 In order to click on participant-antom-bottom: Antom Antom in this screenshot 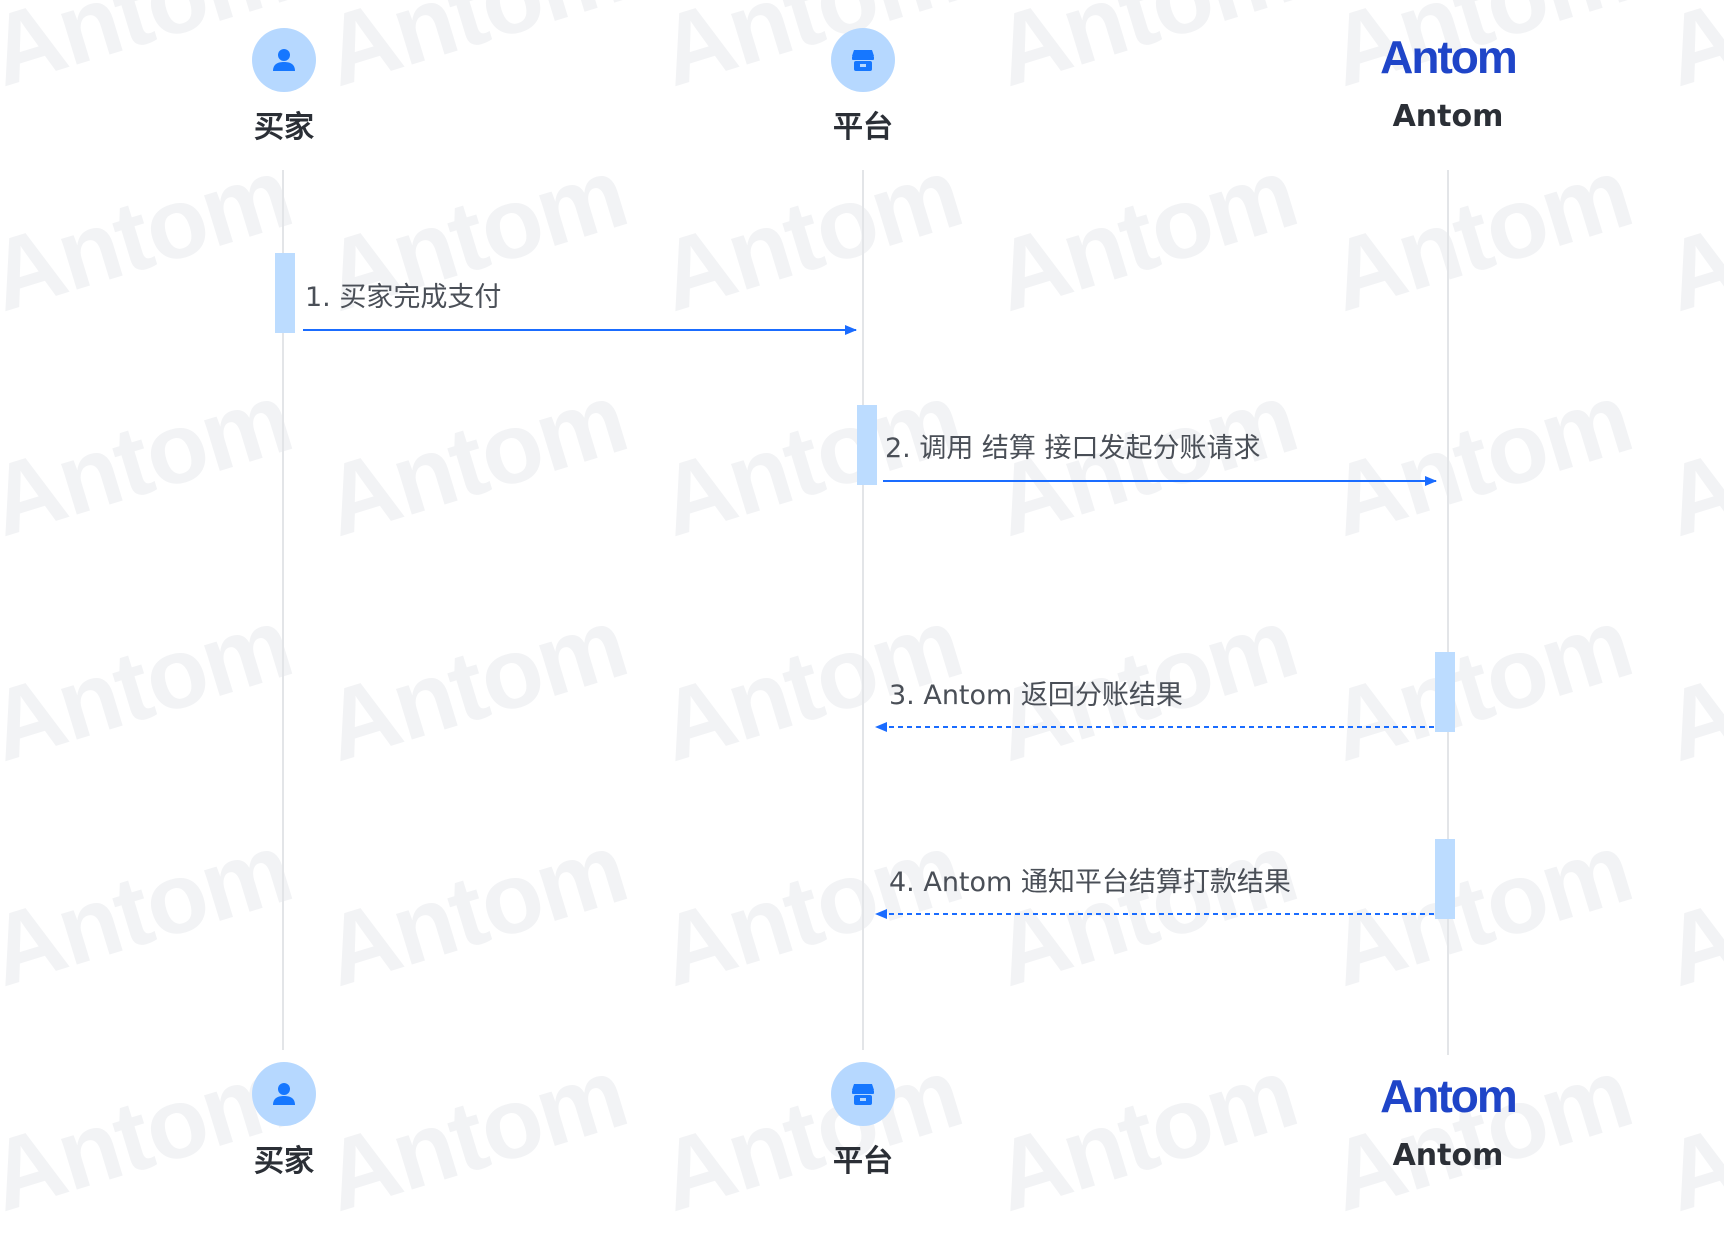, I will do `click(1448, 1122)`.